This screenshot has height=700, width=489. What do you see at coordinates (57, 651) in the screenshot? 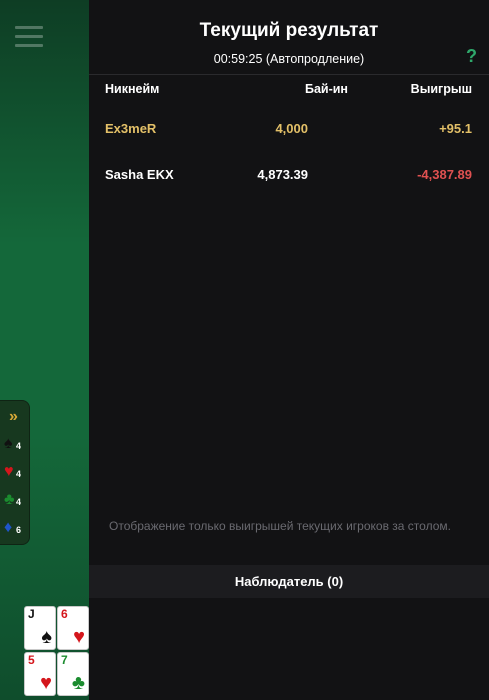
I see `hole-cards: J ♠ 6 ♥ 5 ♥ 7 ♣` at bounding box center [57, 651].